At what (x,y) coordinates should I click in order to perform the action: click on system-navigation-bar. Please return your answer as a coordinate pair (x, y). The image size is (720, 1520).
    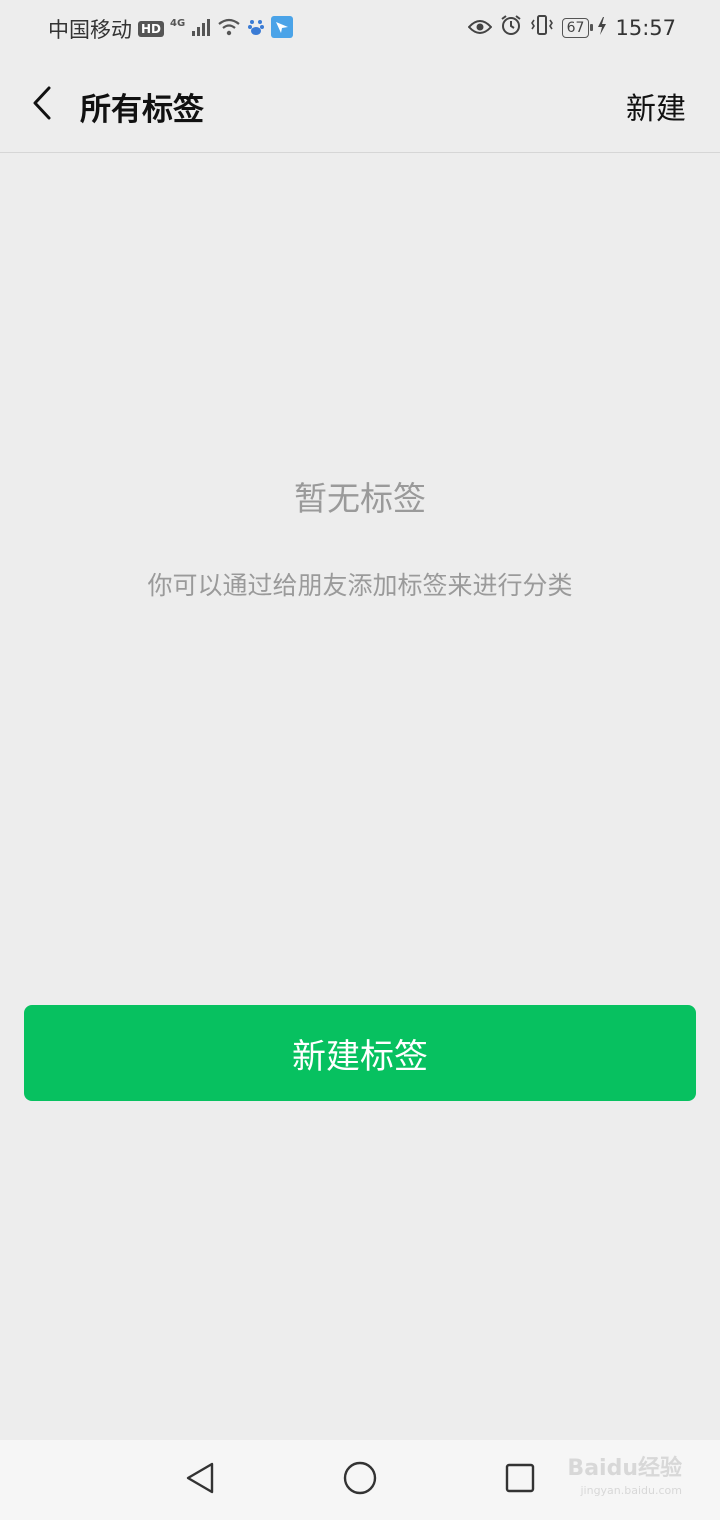
    Looking at the image, I should click on (360, 1480).